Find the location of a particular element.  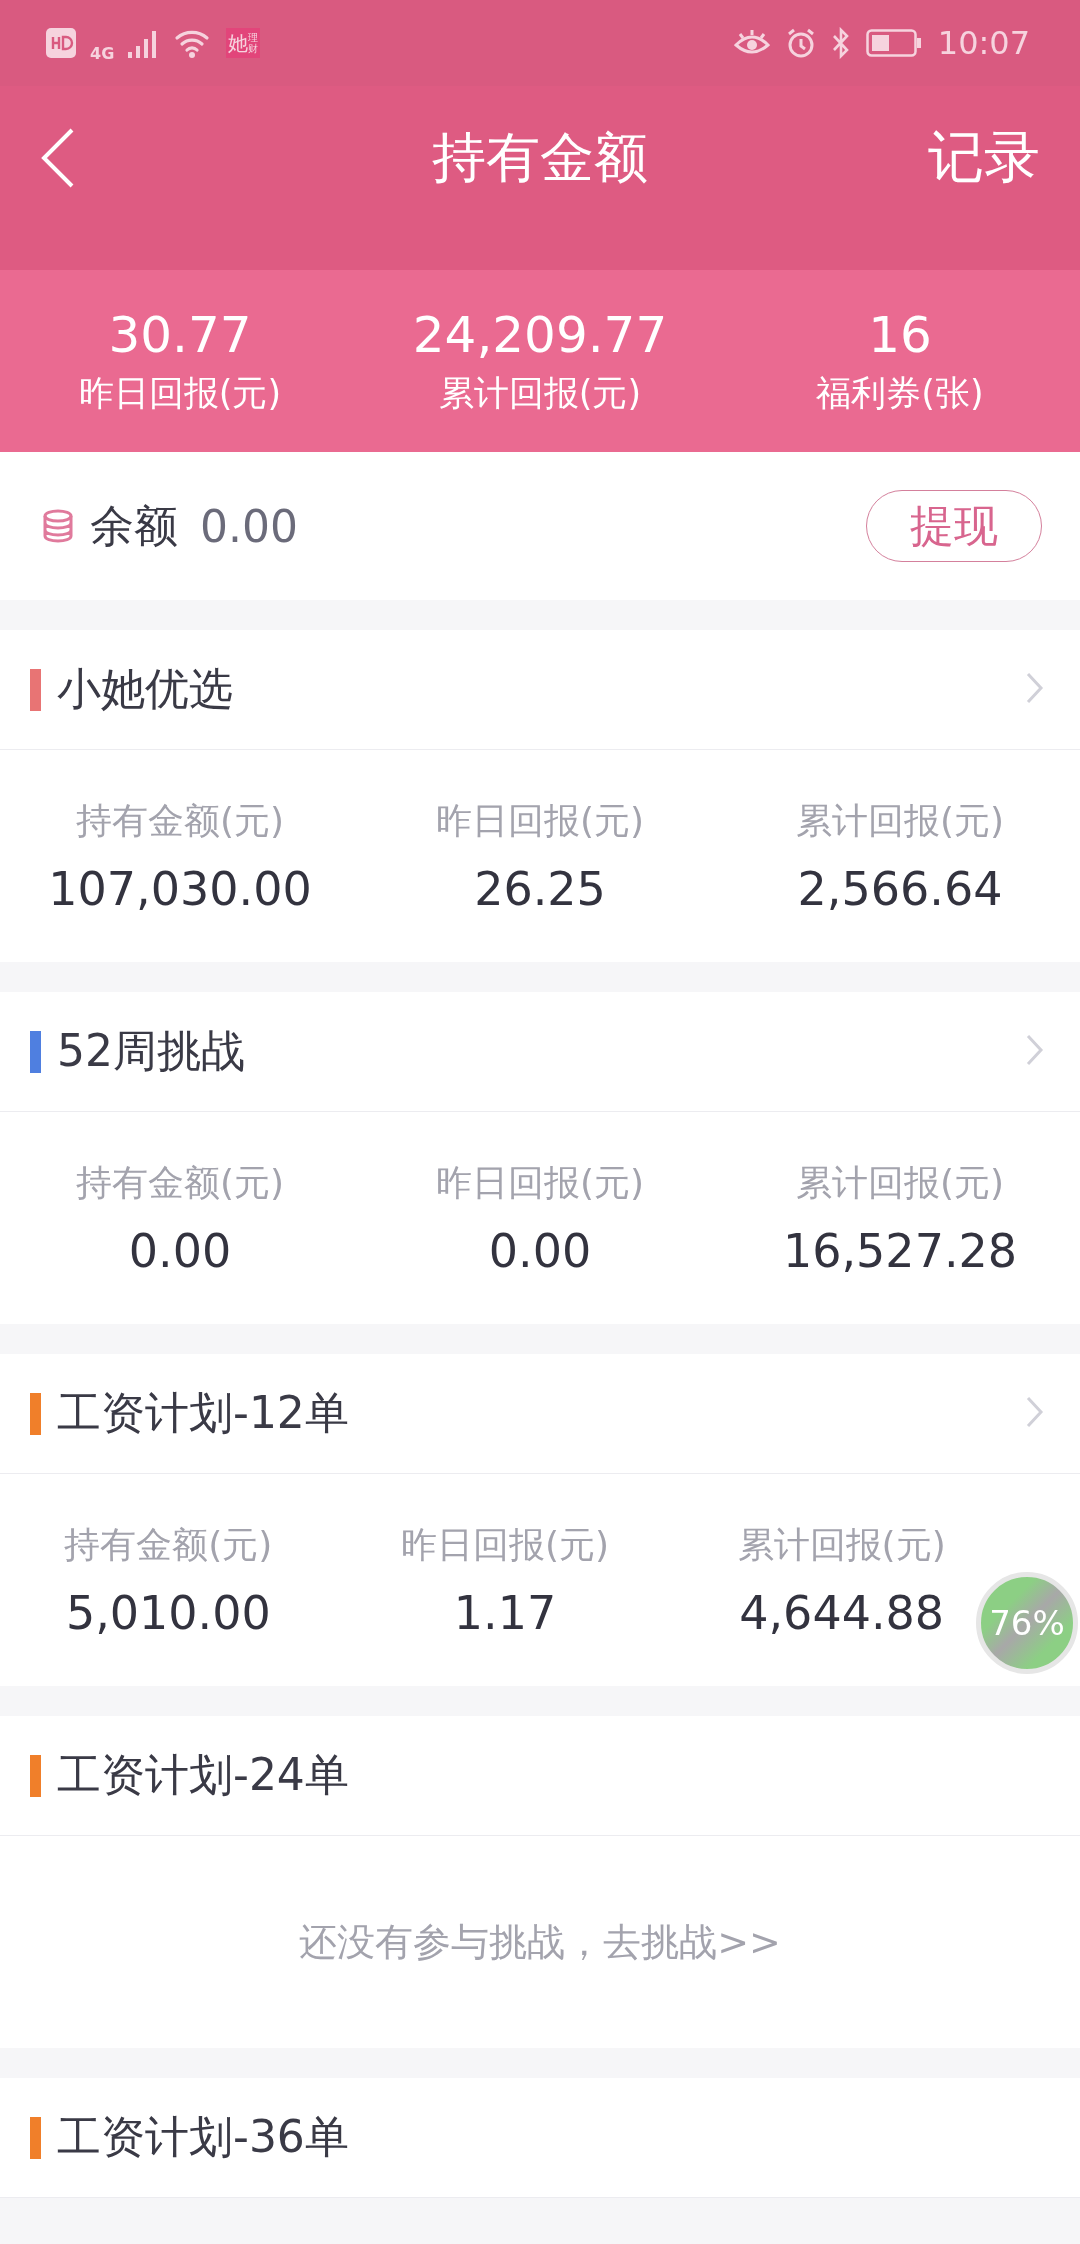

section-header: 工资计划-12单 is located at coordinates (540, 1414).